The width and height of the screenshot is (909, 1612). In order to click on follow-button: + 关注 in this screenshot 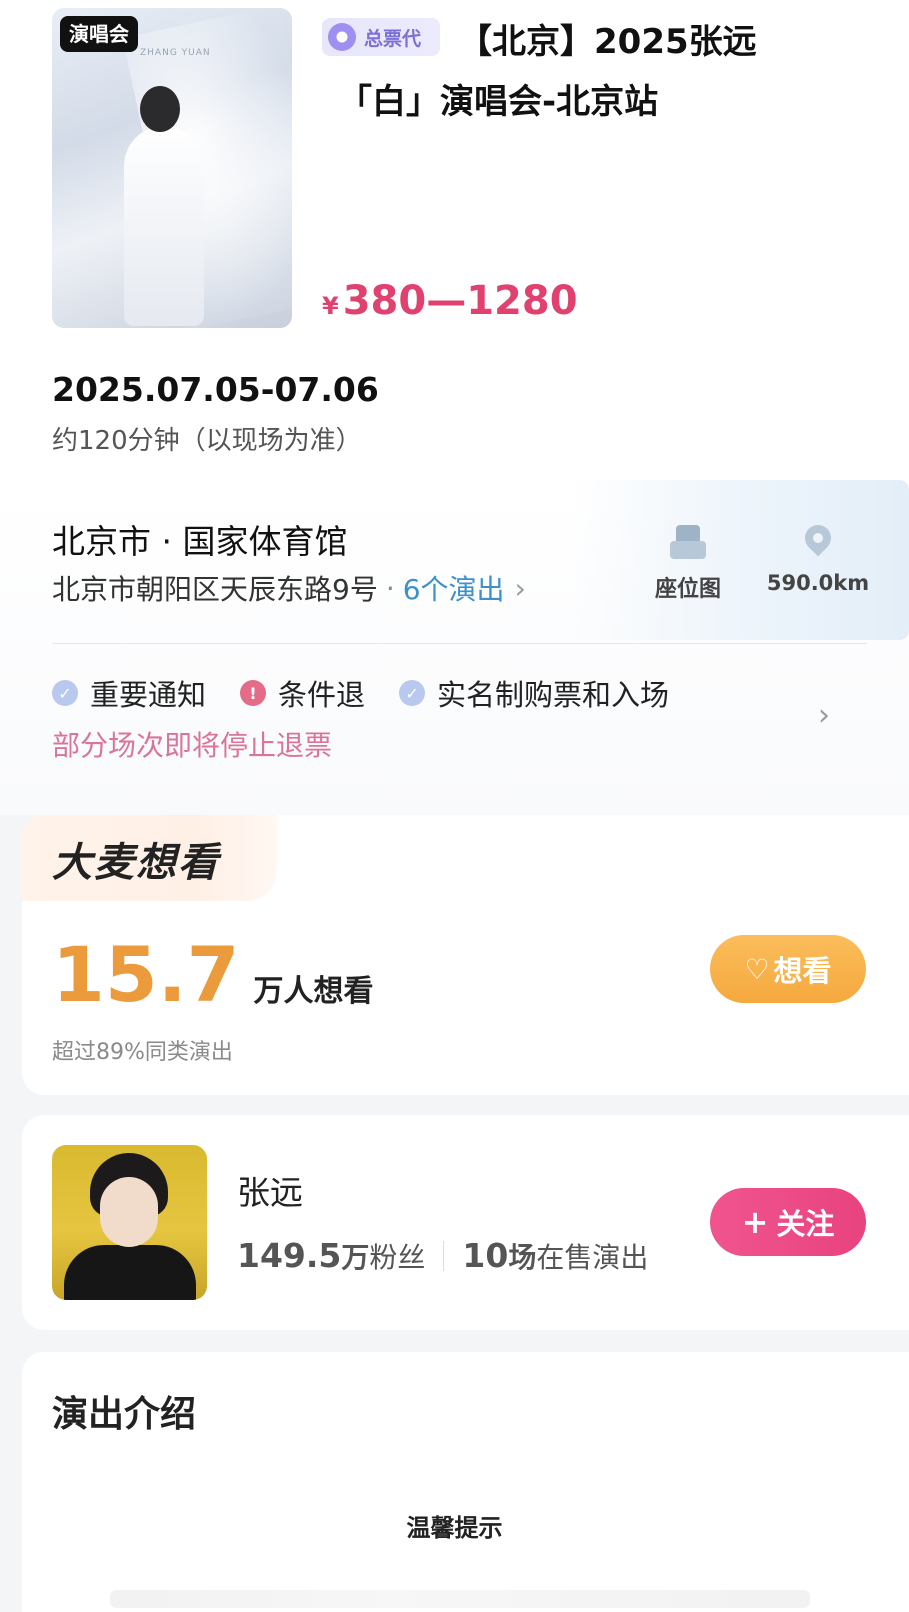, I will do `click(788, 1222)`.